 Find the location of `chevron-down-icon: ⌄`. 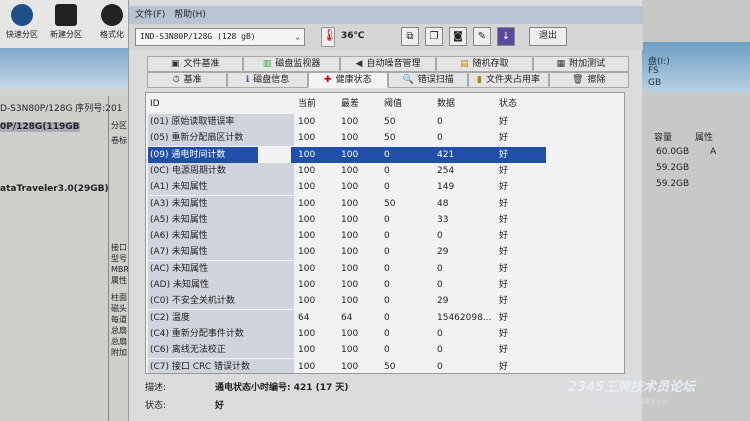

chevron-down-icon: ⌄ is located at coordinates (297, 36).